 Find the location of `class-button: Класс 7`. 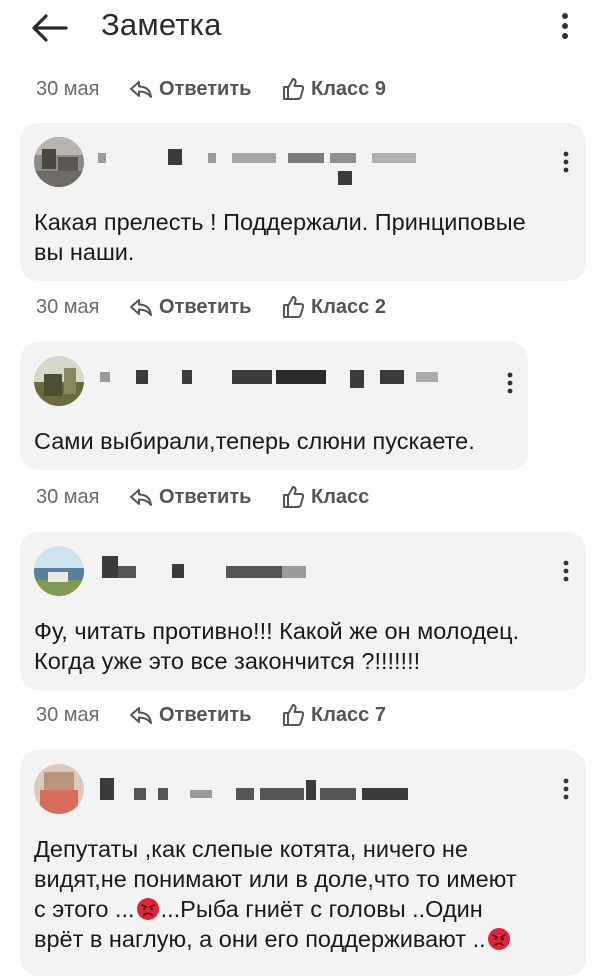

class-button: Класс 7 is located at coordinates (333, 715).